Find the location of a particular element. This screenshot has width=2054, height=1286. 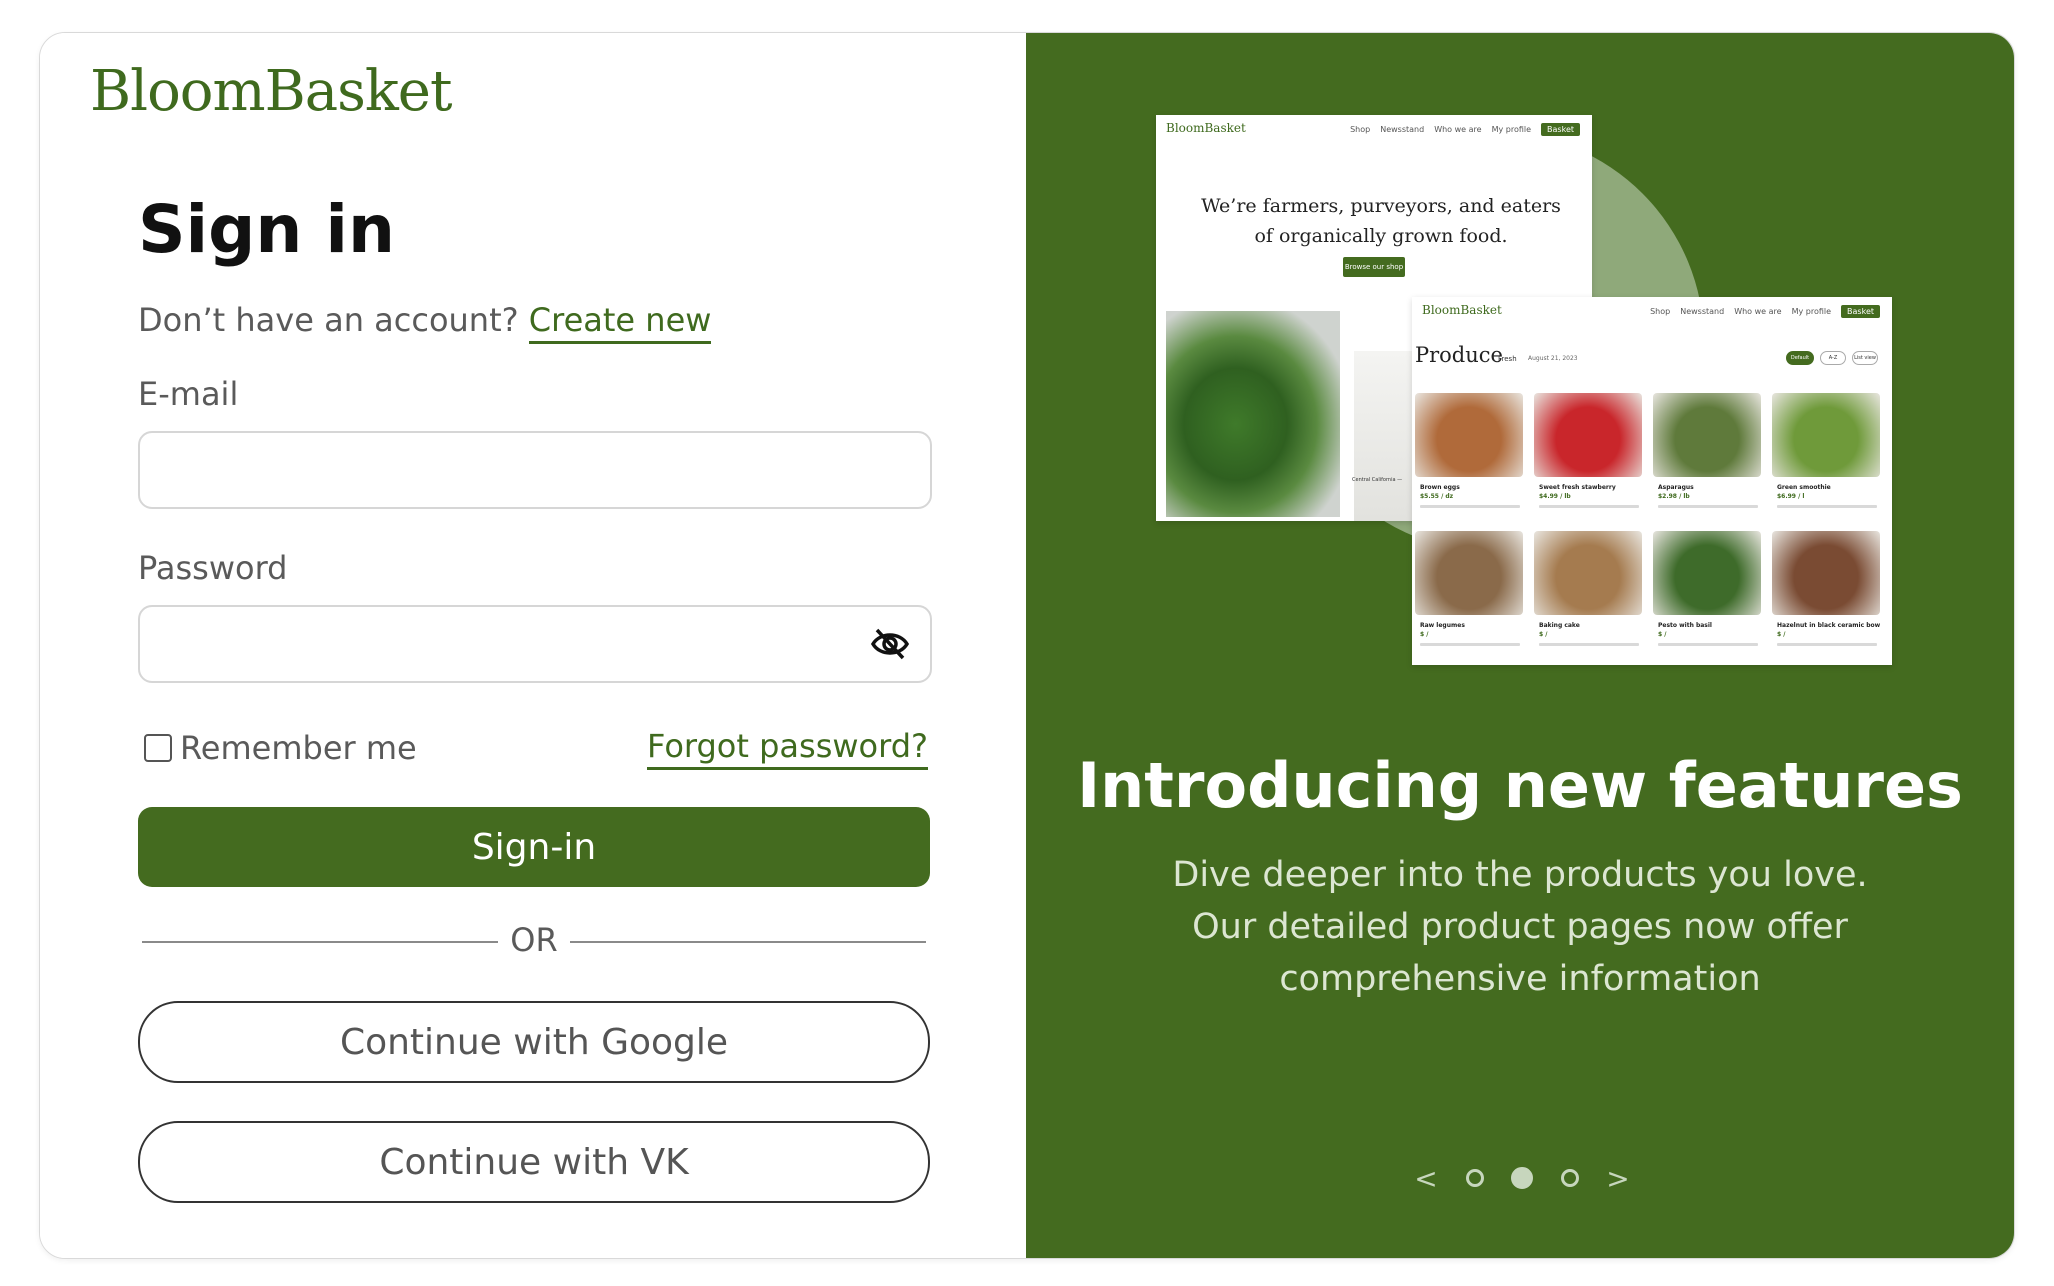

create-account-link: Create new is located at coordinates (620, 322).